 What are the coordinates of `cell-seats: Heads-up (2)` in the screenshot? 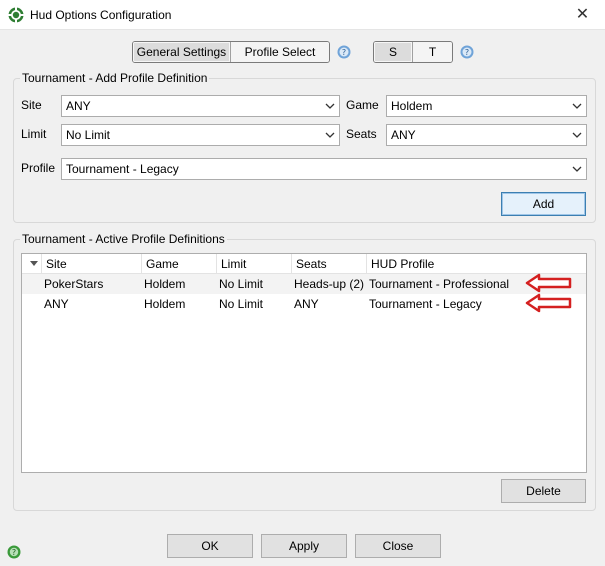 It's located at (329, 284).